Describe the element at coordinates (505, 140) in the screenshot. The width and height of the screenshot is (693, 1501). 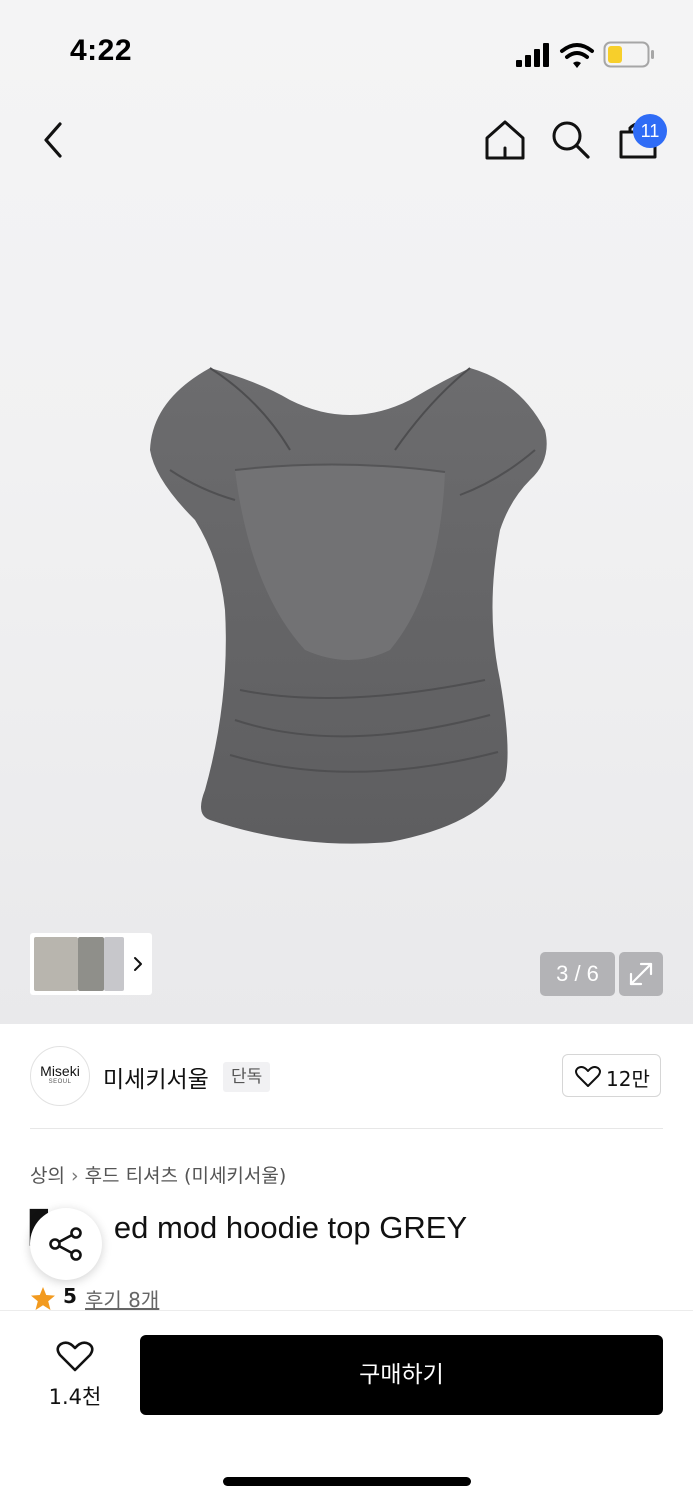
I see `home-button` at that location.